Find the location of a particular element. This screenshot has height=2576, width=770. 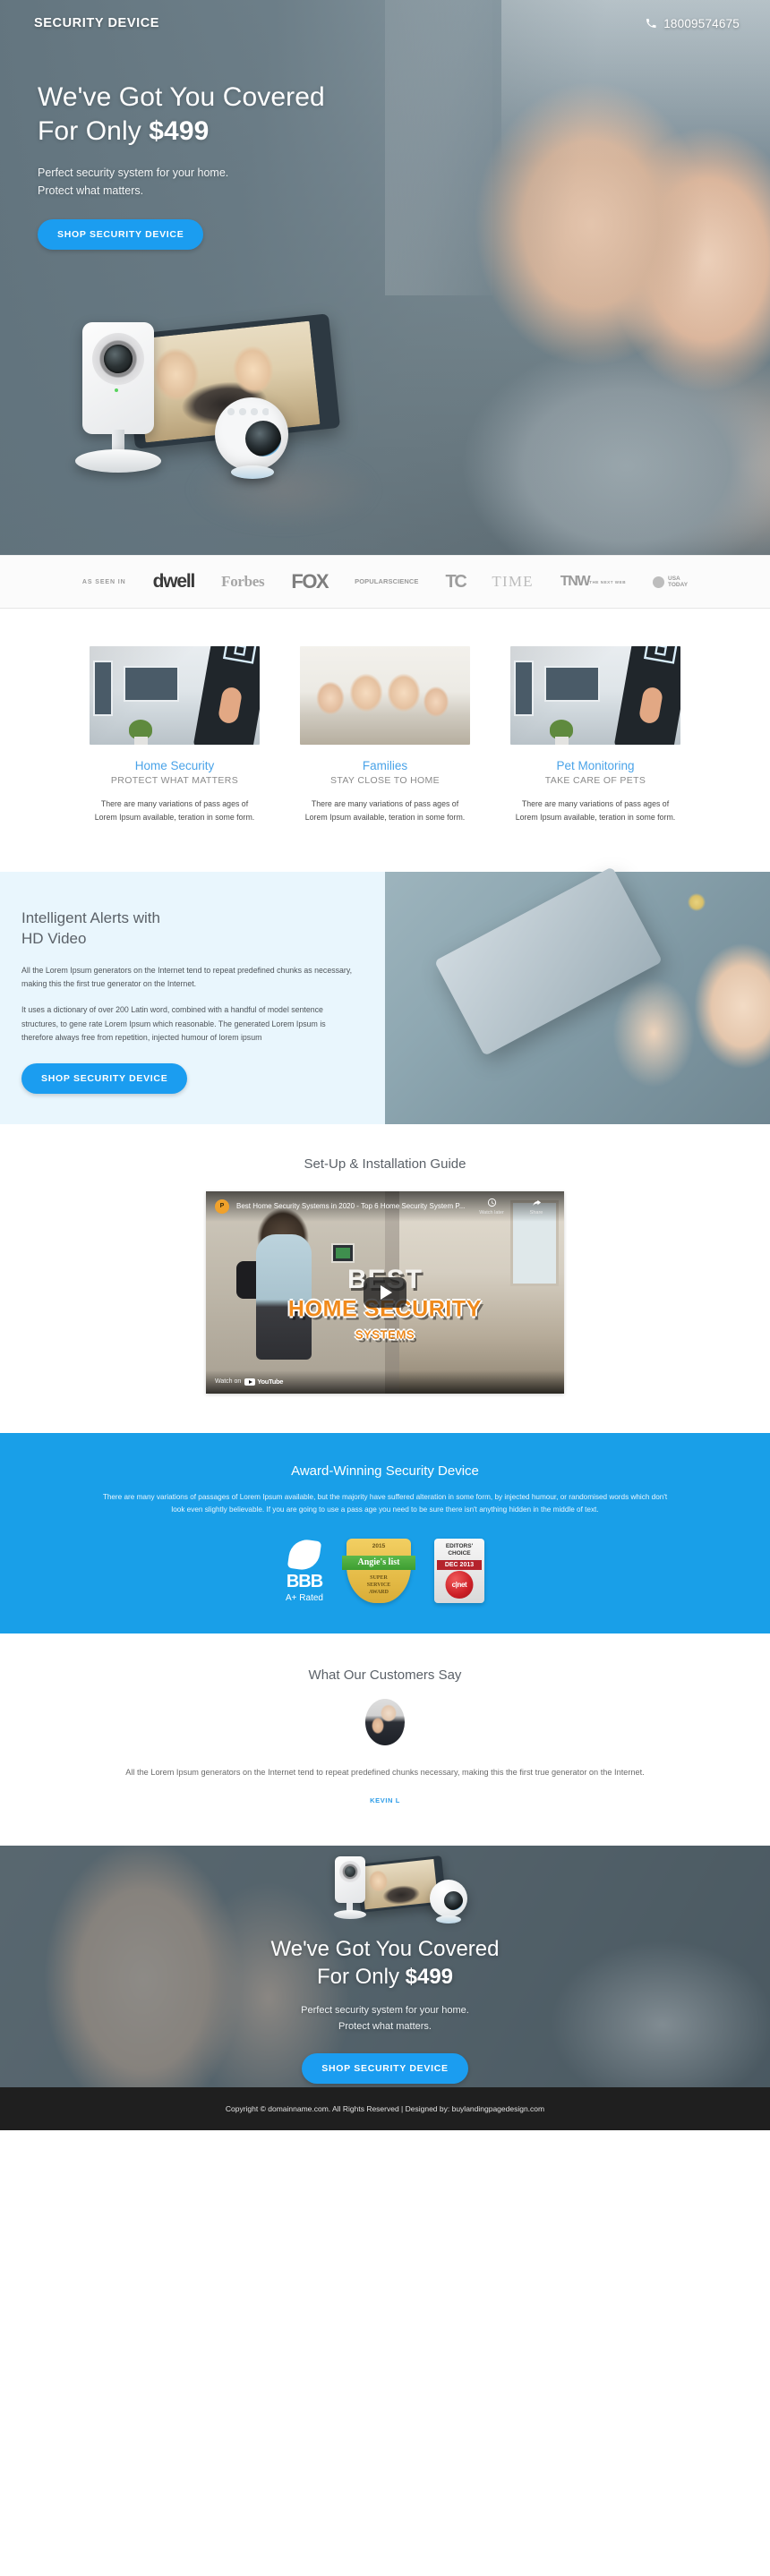

phone-link: 18009574675 is located at coordinates (693, 23).